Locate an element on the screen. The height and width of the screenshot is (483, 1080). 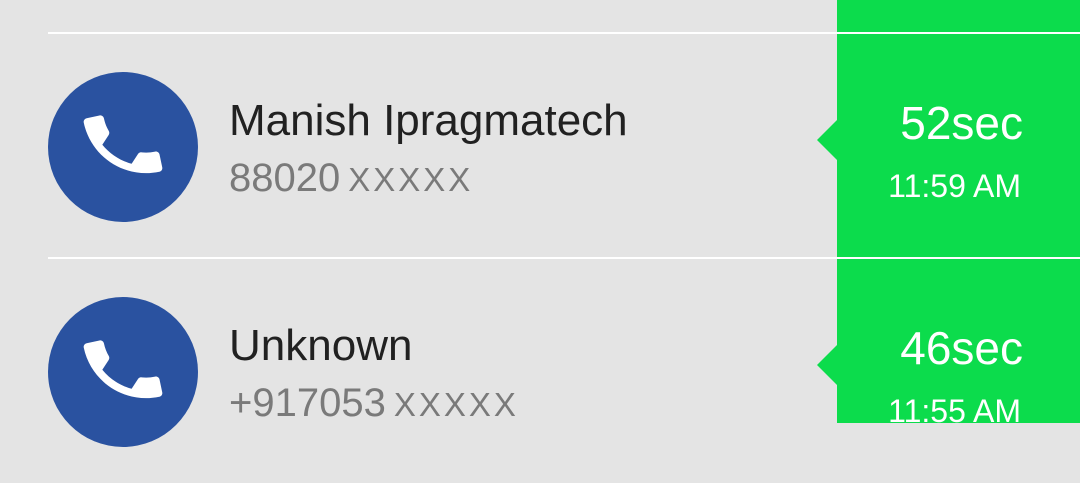
call-duration: 46sec is located at coordinates (961, 348).